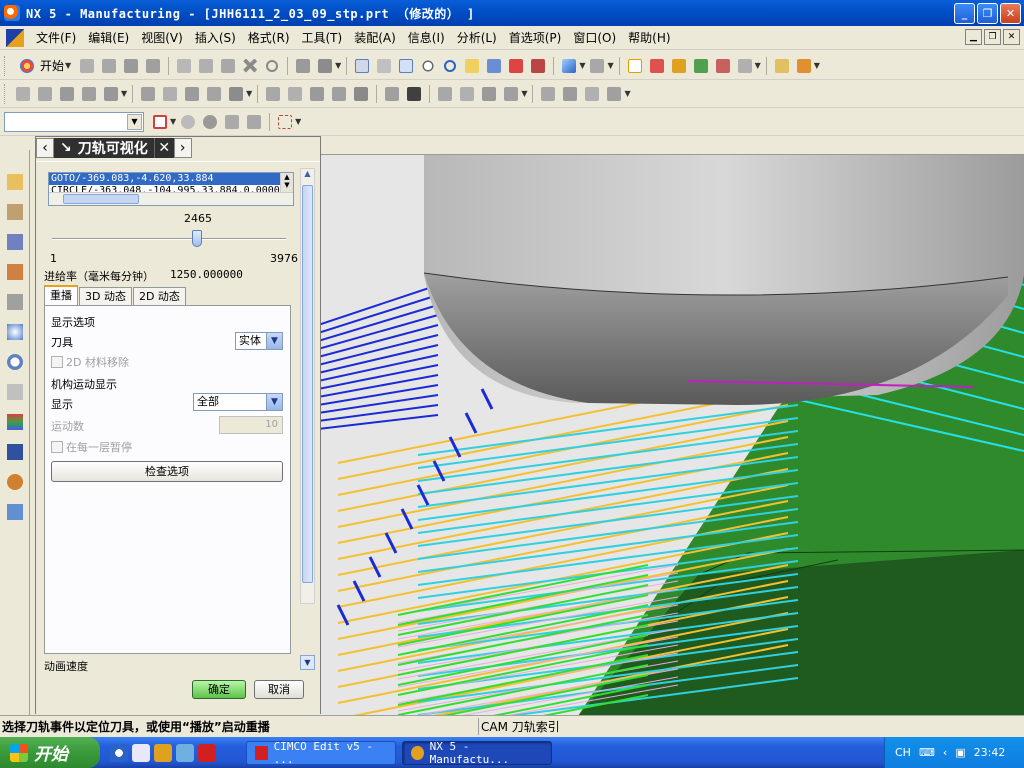 This screenshot has height=768, width=1024. What do you see at coordinates (61, 295) in the screenshot?
I see `tab-replay: 重播` at bounding box center [61, 295].